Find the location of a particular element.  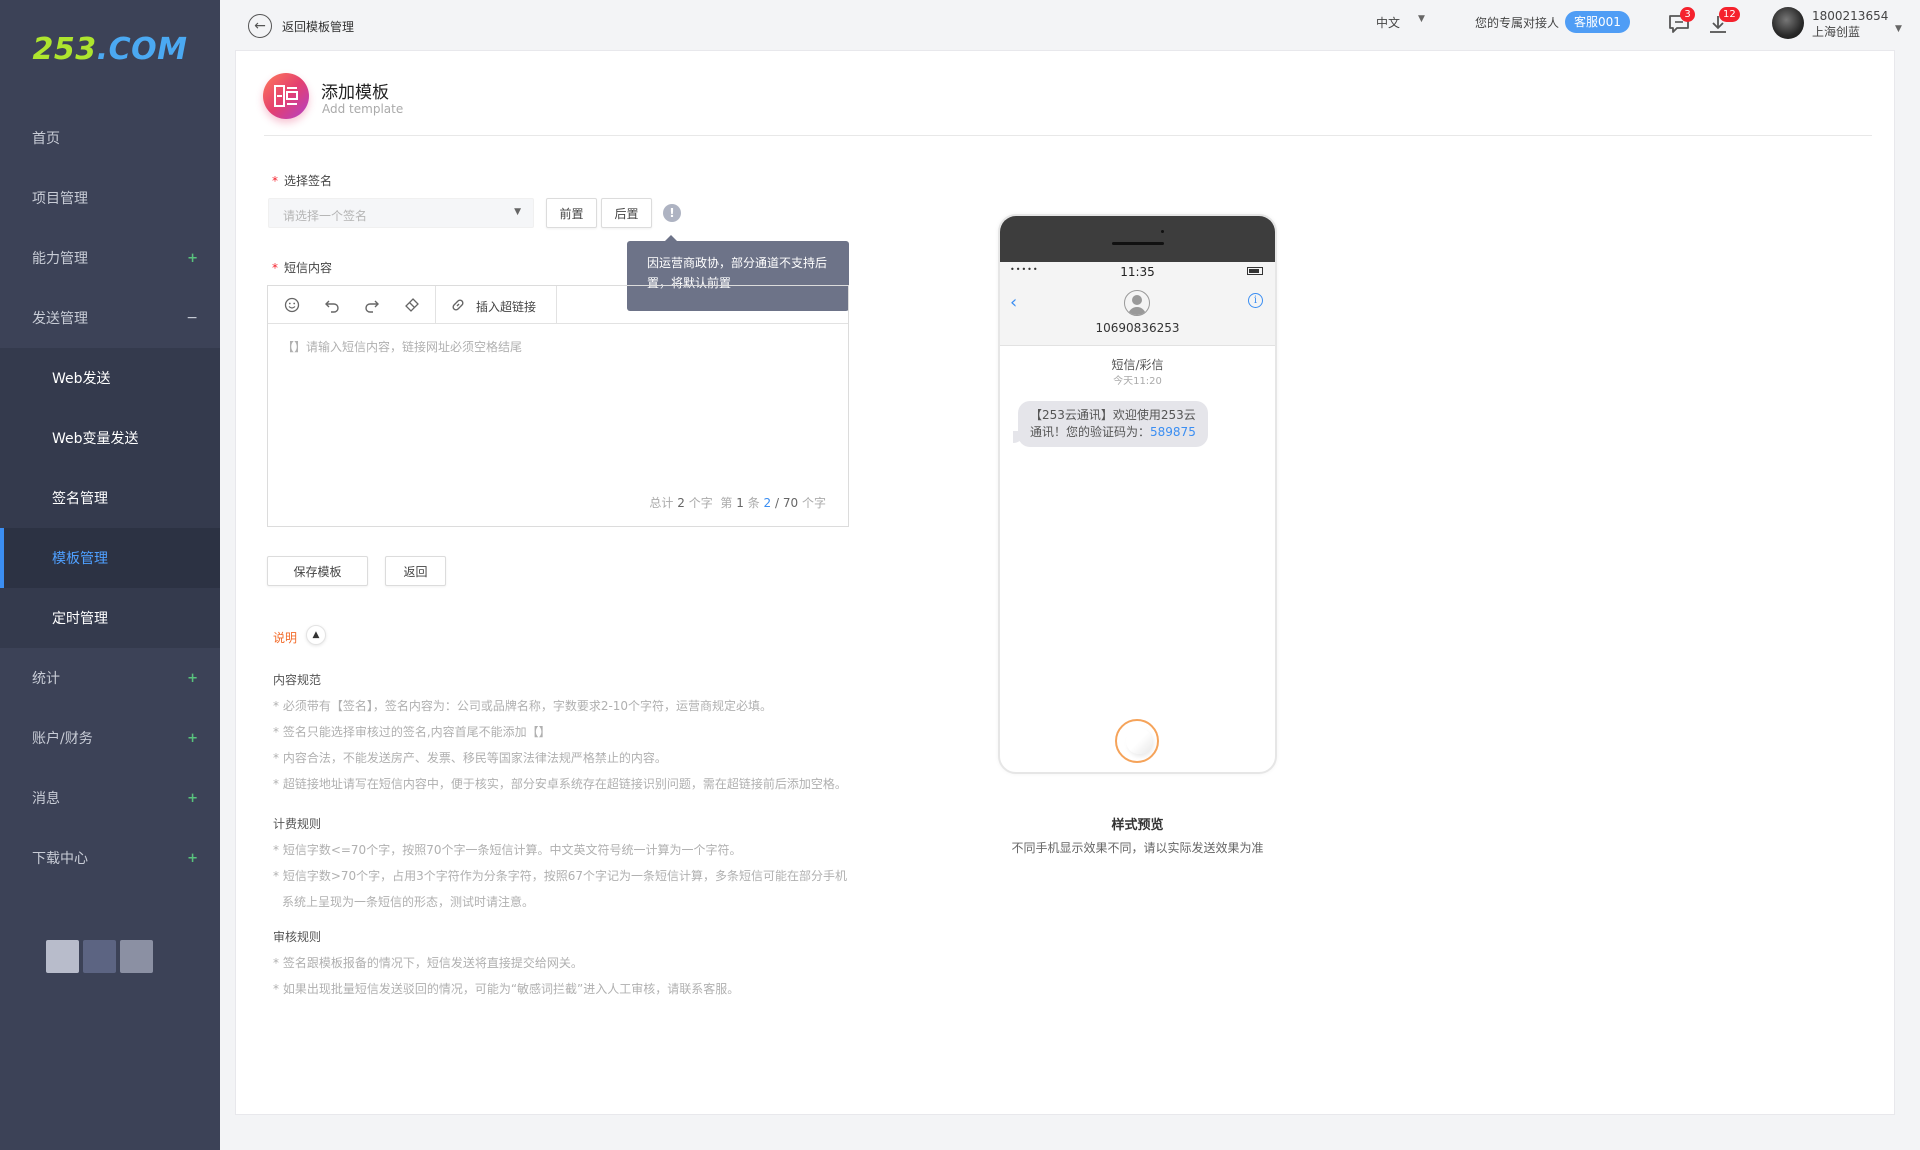

editor-toolbar: 插入超链接 is located at coordinates (558, 305).